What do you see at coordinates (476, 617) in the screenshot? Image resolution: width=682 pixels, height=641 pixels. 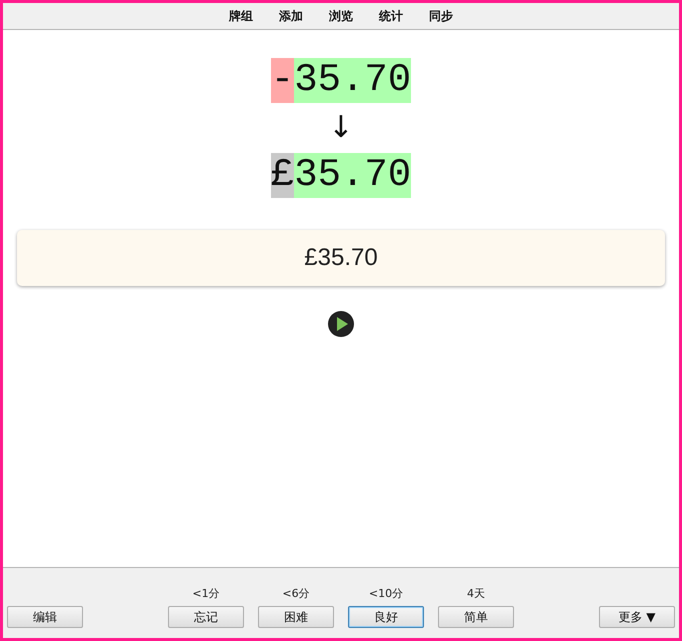 I see `answer-button: 简单` at bounding box center [476, 617].